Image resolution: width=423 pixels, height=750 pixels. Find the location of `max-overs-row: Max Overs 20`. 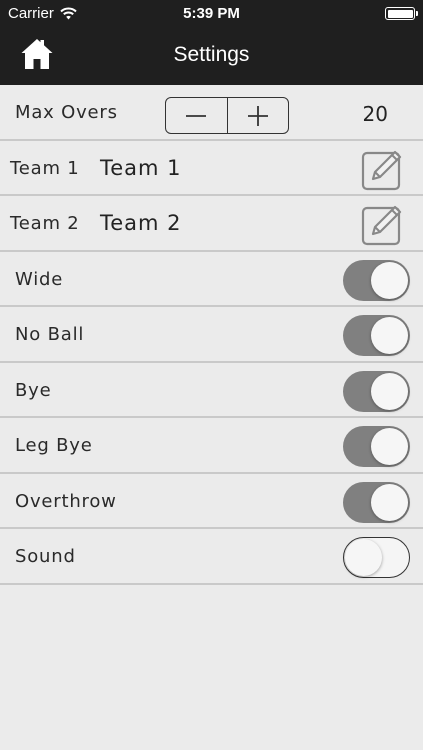

max-overs-row: Max Overs 20 is located at coordinates (211, 113).